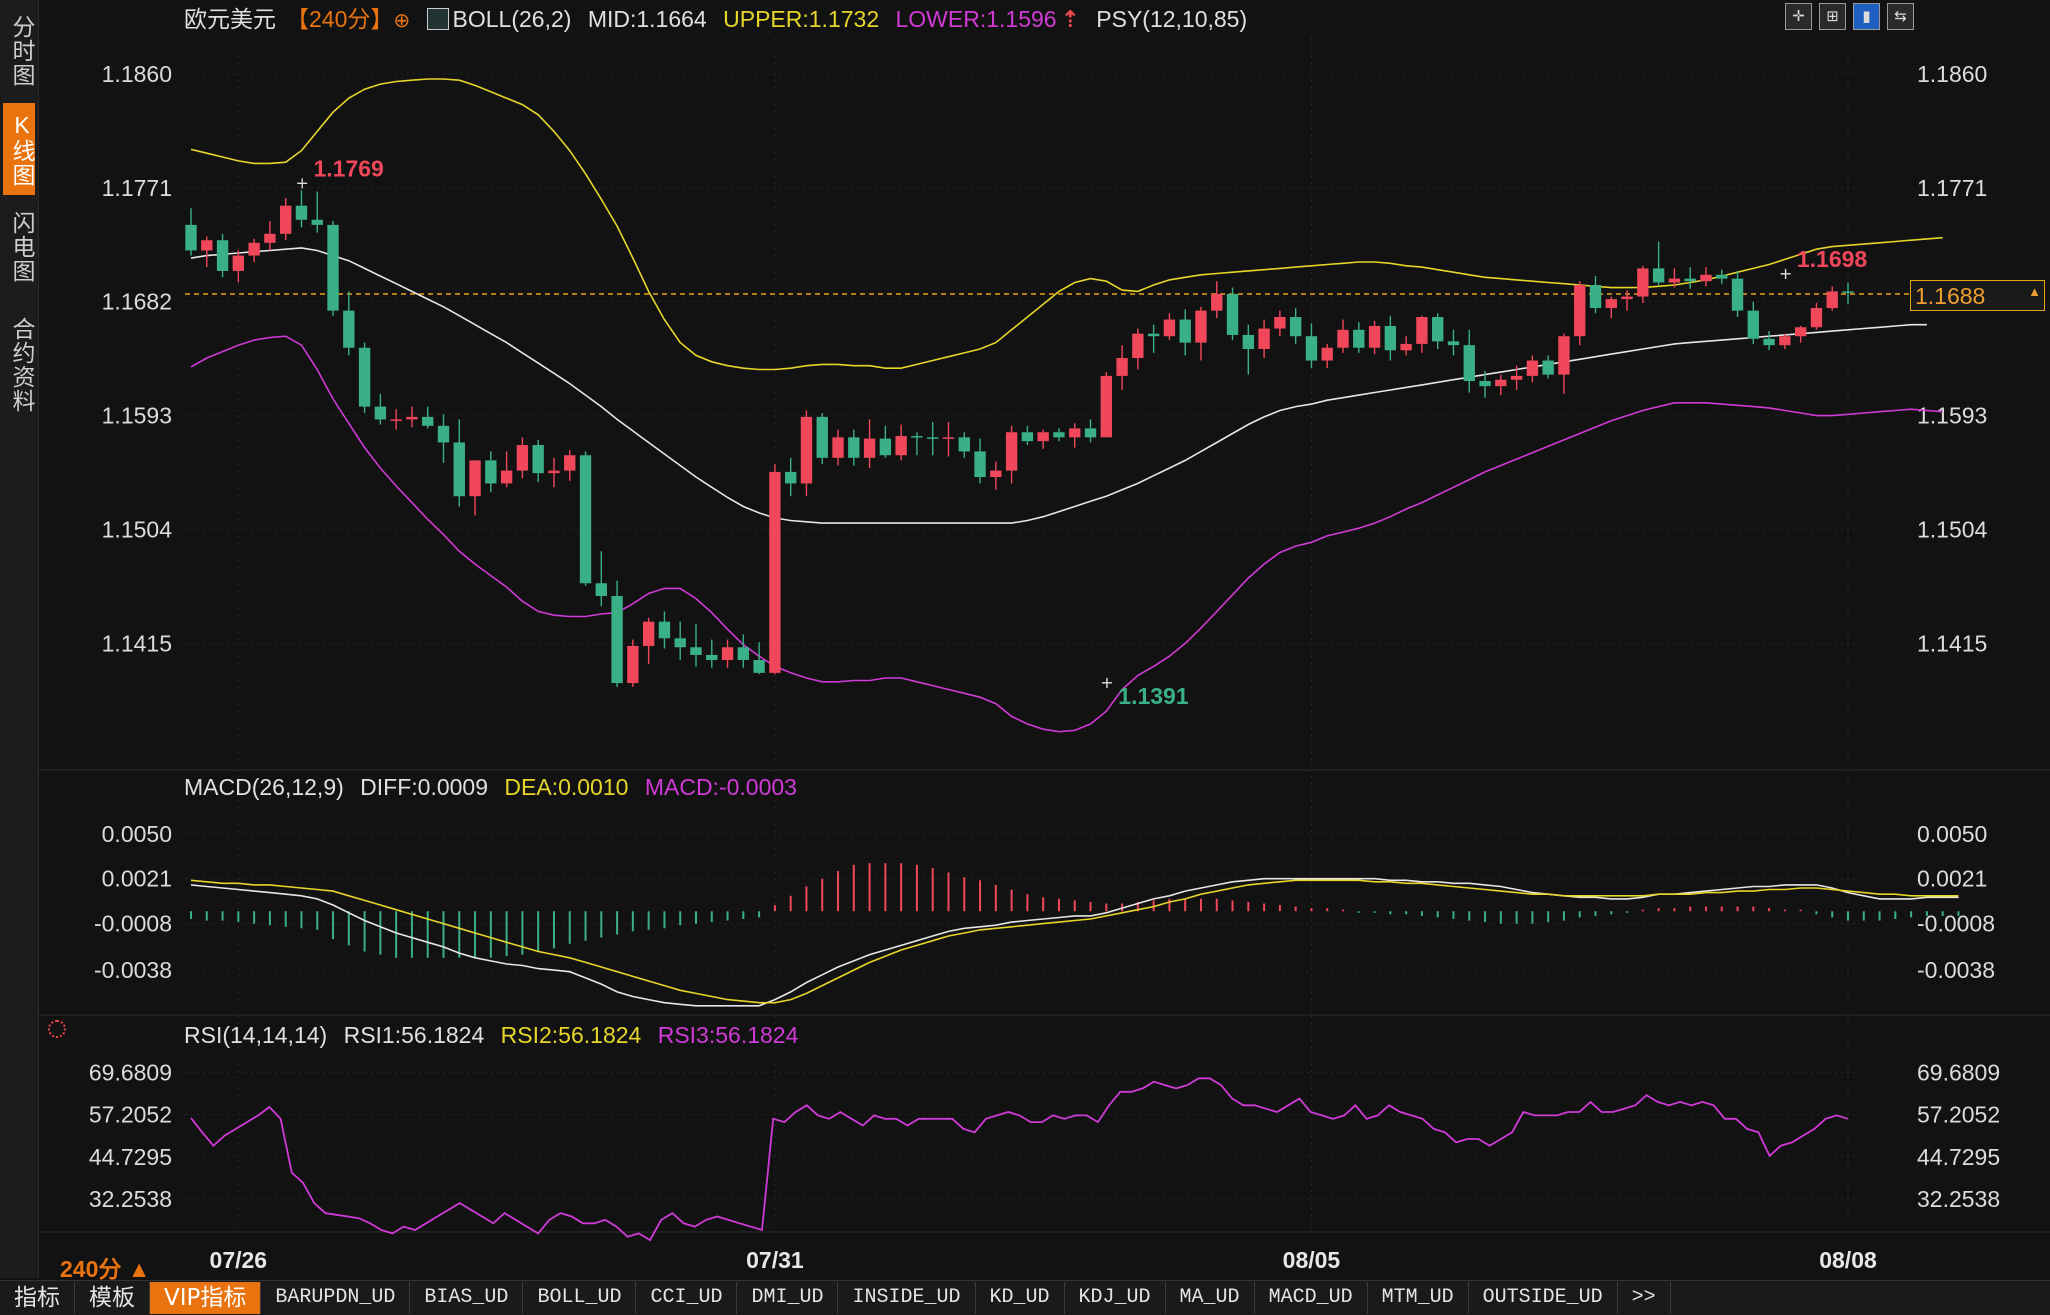 Image resolution: width=2050 pixels, height=1315 pixels. What do you see at coordinates (206, 1298) in the screenshot?
I see `bottom-tab-2: VIP指标` at bounding box center [206, 1298].